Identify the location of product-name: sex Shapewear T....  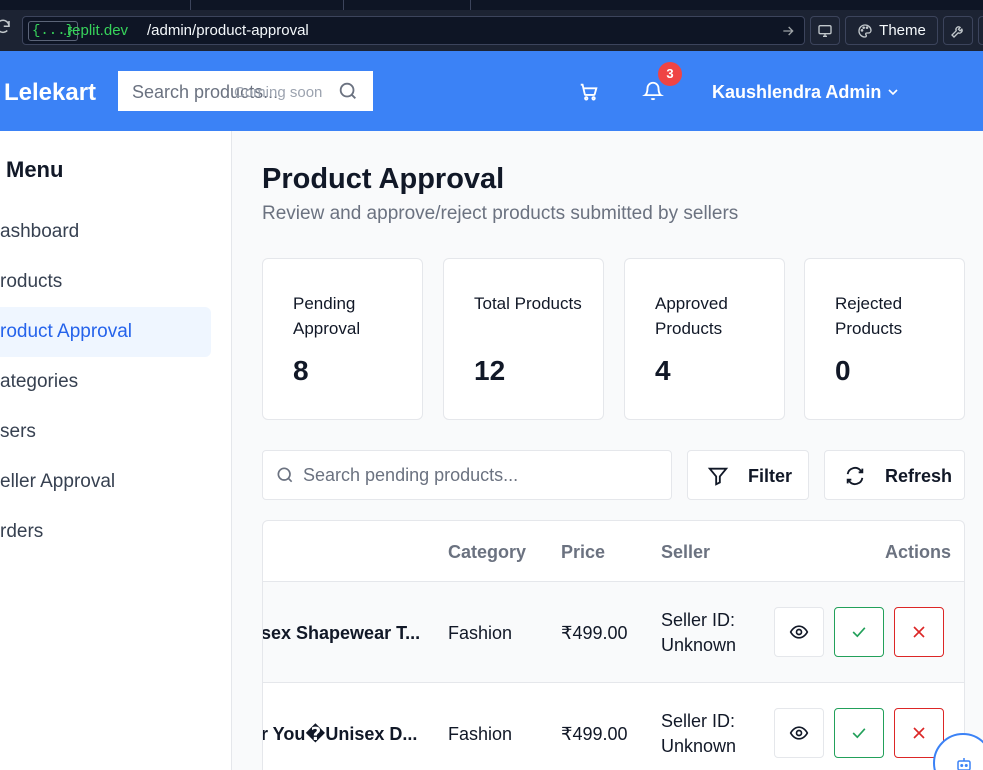
(341, 633).